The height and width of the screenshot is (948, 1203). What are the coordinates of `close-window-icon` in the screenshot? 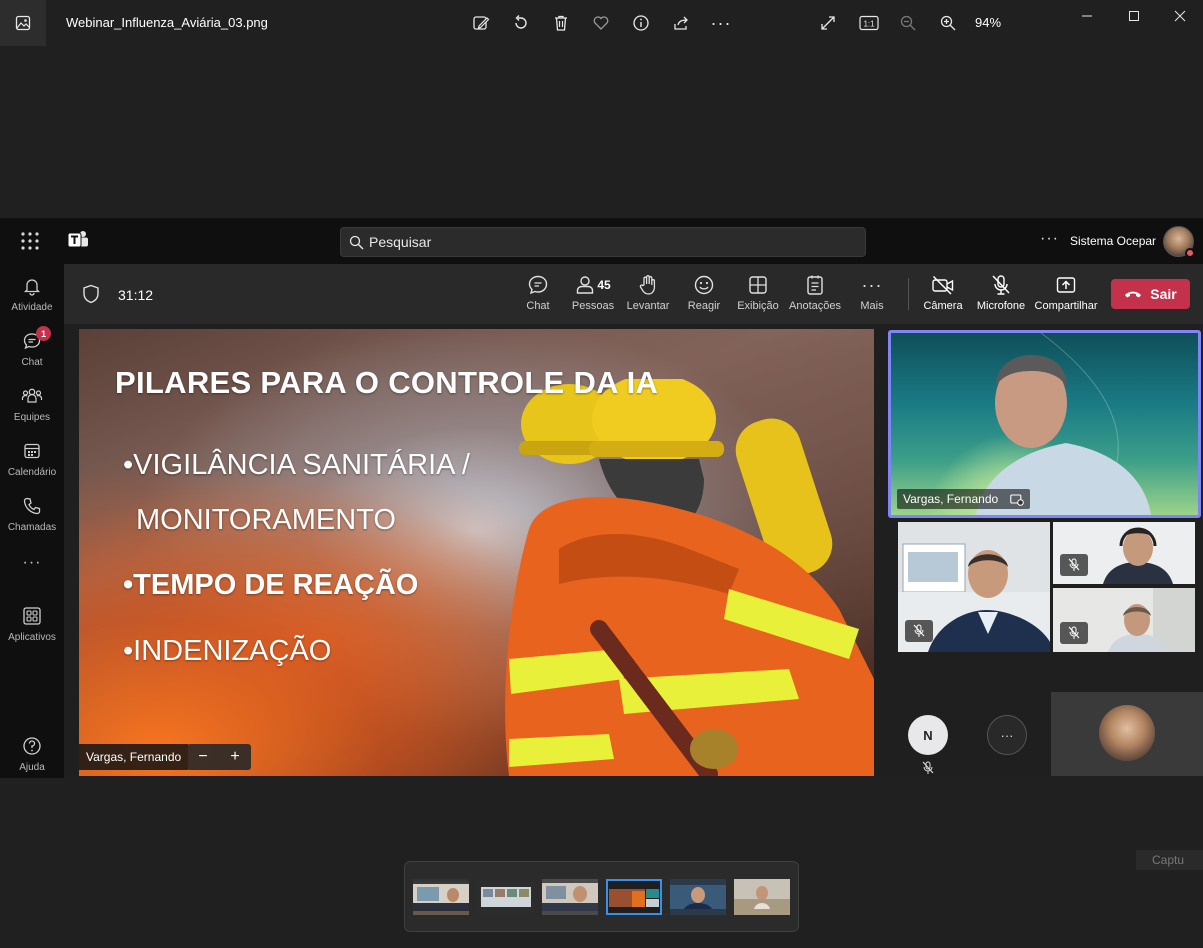 It's located at (1180, 16).